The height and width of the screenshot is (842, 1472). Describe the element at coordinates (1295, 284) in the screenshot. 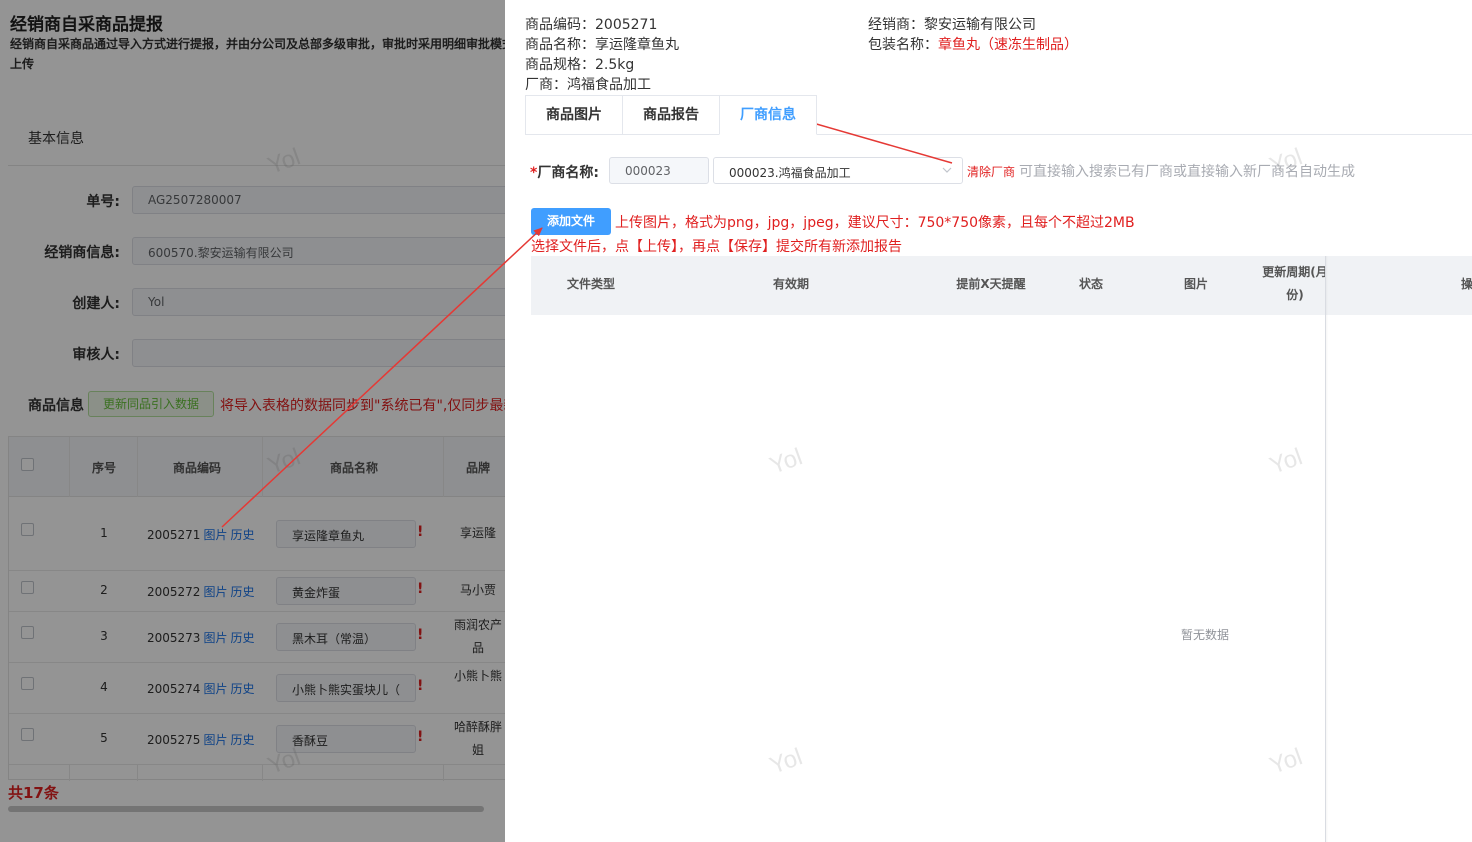

I see `col-header-update-cycle: 更新周期(月 份)` at that location.